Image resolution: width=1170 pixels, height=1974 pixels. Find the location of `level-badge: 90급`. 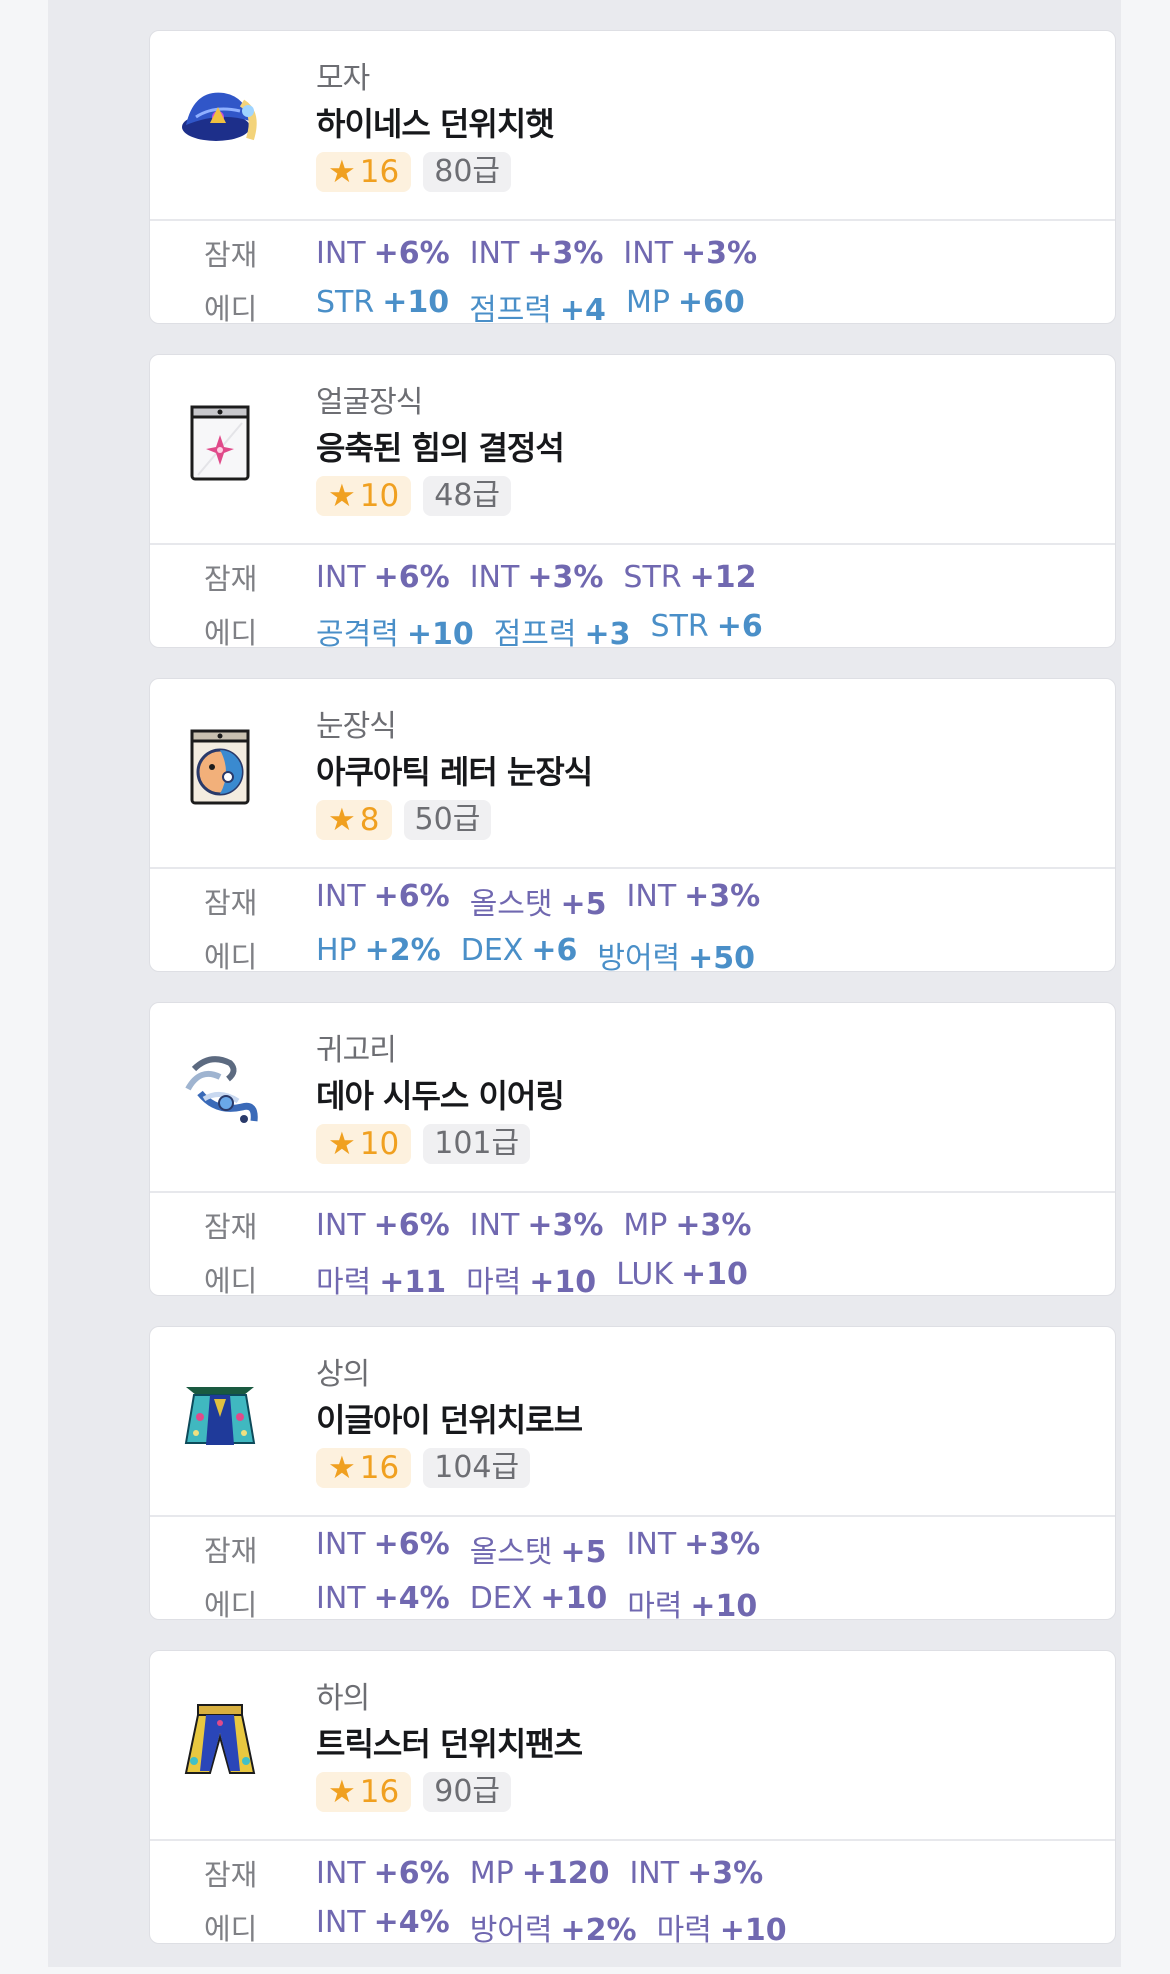

level-badge: 90급 is located at coordinates (467, 1792).